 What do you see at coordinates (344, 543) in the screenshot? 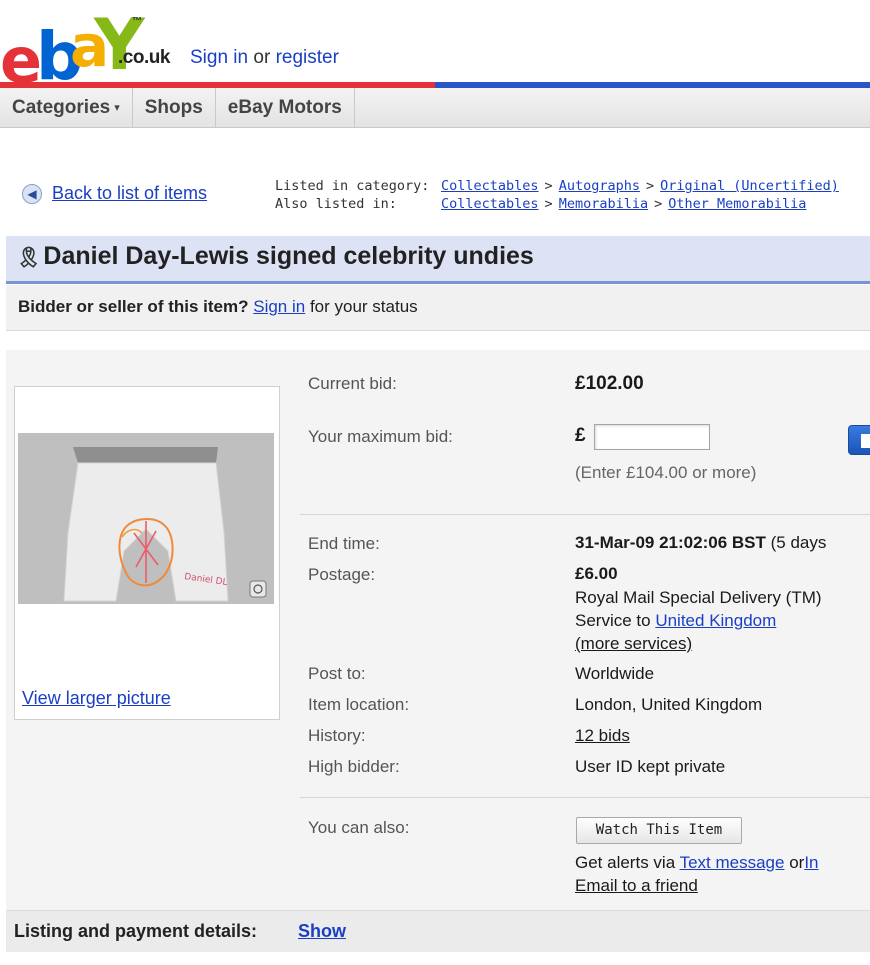
I see `end-time-label: End time:` at bounding box center [344, 543].